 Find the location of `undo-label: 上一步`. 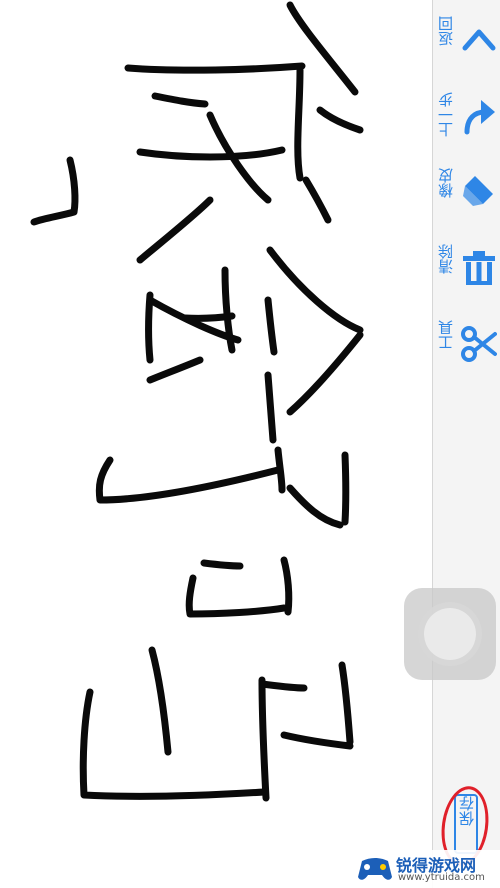

undo-label: 上一步 is located at coordinates (446, 114).